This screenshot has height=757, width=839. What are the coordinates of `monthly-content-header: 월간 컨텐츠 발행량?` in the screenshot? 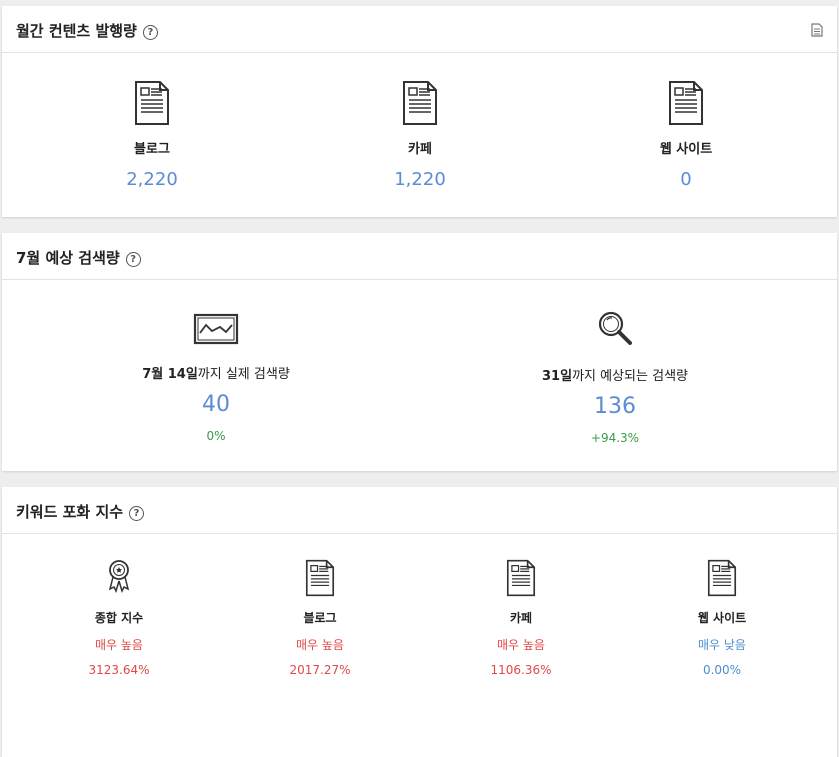 It's located at (419, 29).